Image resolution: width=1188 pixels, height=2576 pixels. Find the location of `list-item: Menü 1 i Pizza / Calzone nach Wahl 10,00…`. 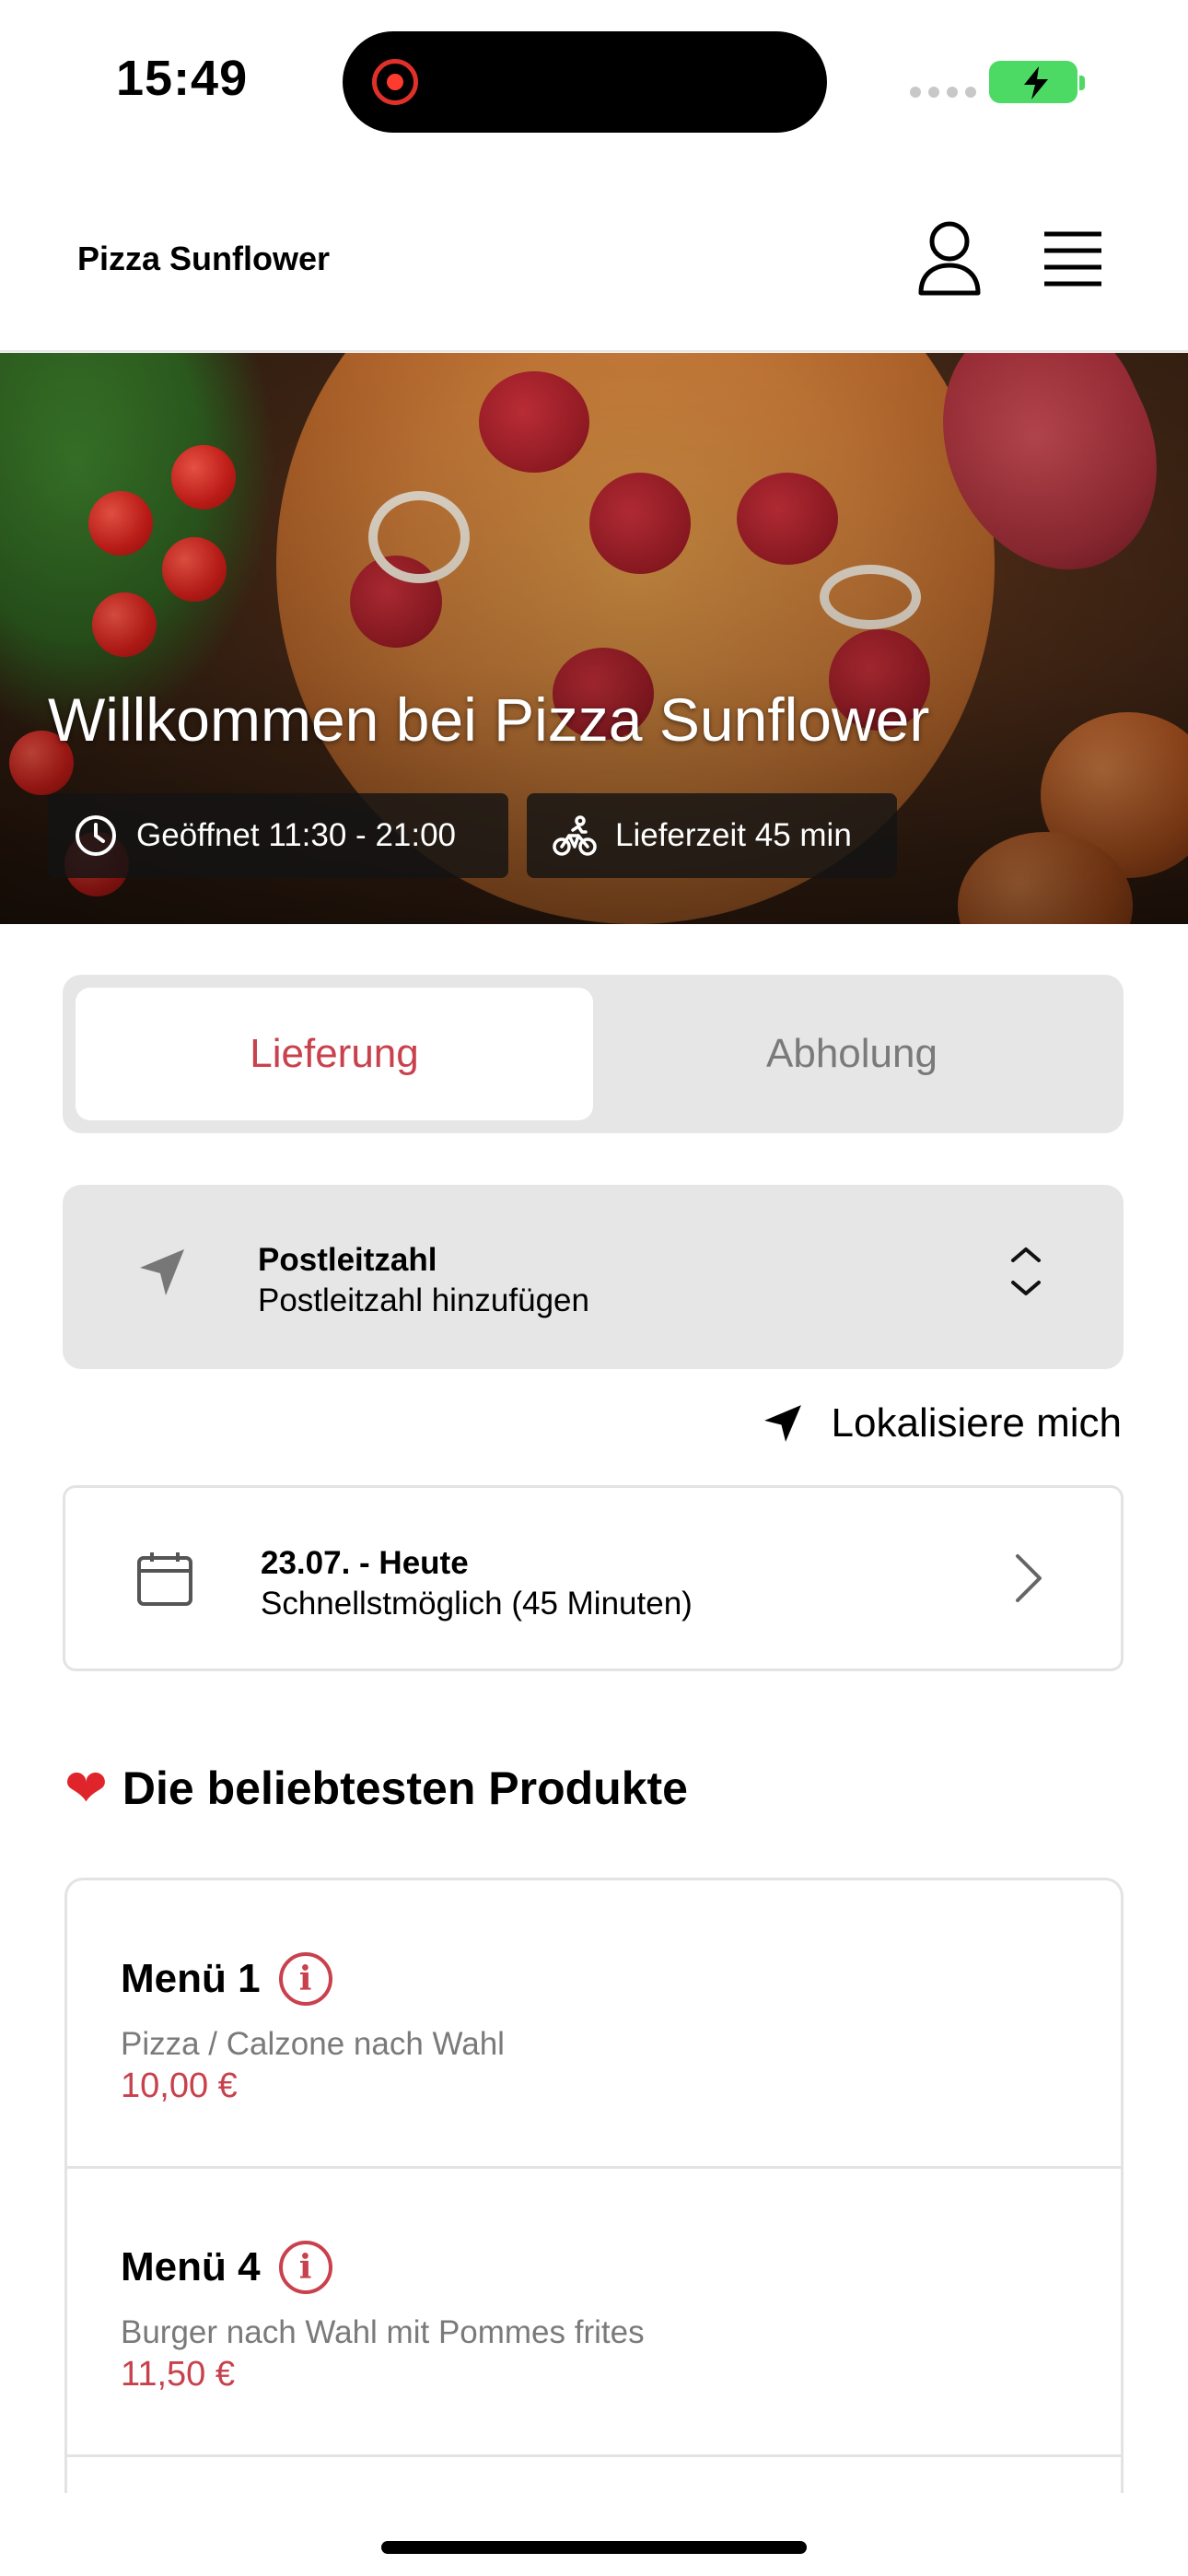

list-item: Menü 1 i Pizza / Calzone nach Wahl 10,00… is located at coordinates (594, 2024).